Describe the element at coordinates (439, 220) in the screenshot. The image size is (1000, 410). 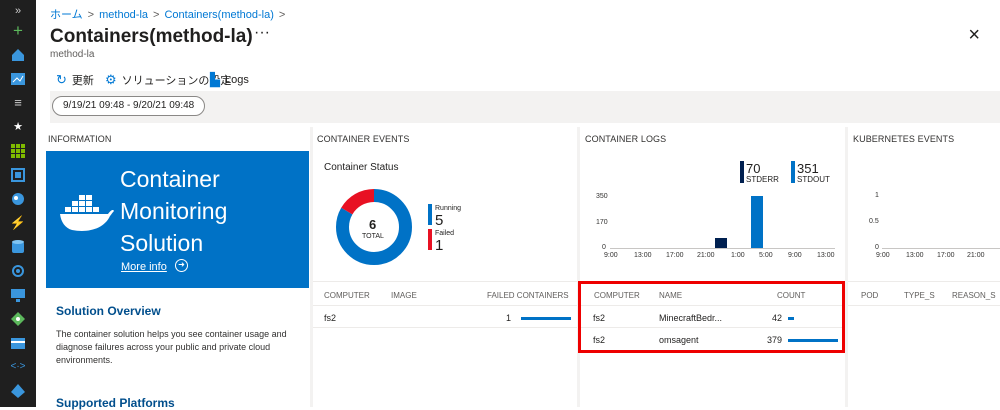
I see `legend-running-value: 5` at that location.